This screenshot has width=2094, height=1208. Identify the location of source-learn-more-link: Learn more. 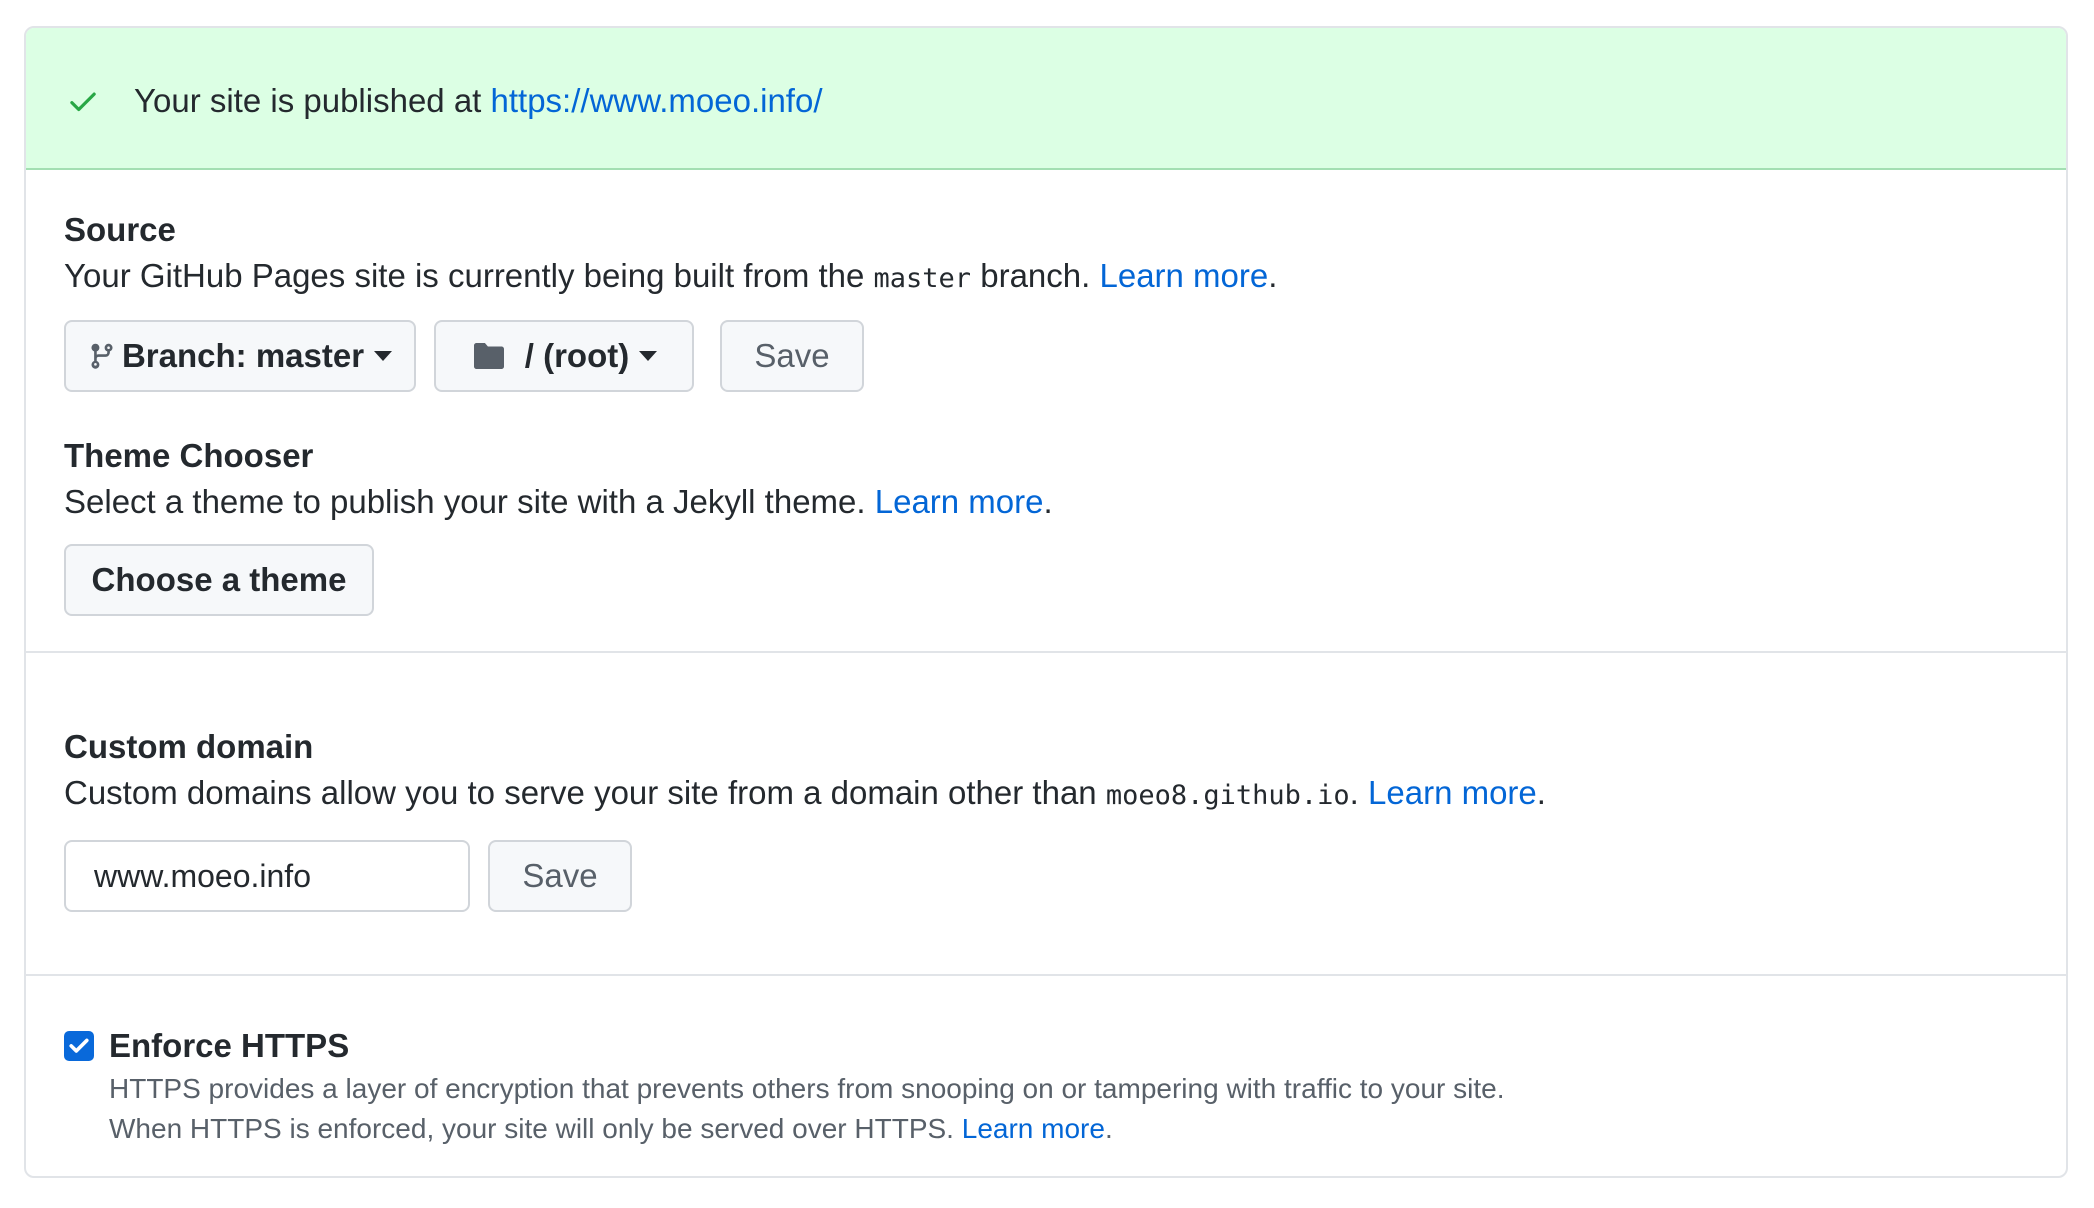
(1183, 275).